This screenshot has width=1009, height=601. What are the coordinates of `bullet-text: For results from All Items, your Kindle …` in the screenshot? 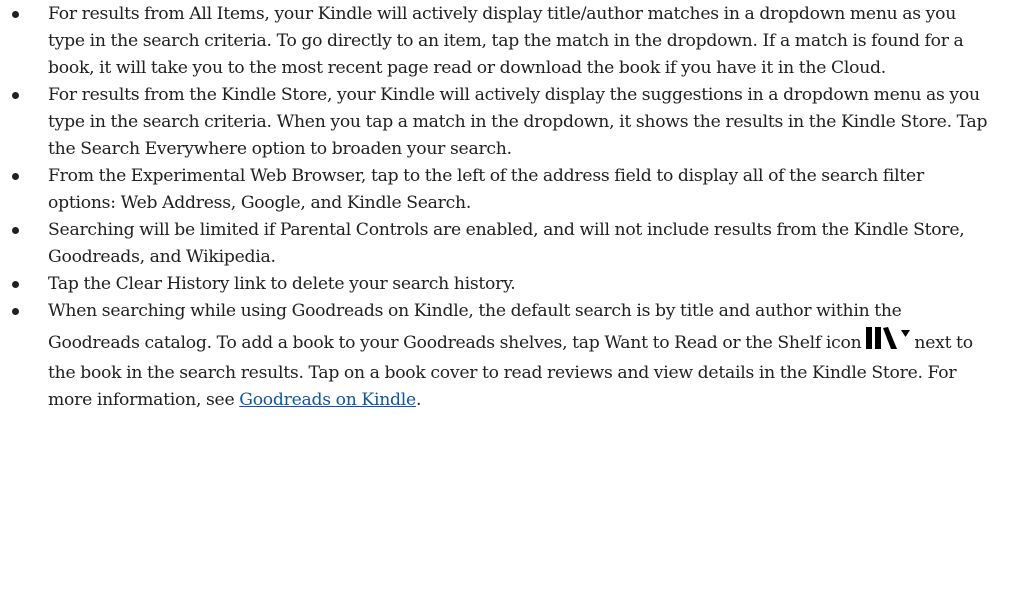 It's located at (506, 41).